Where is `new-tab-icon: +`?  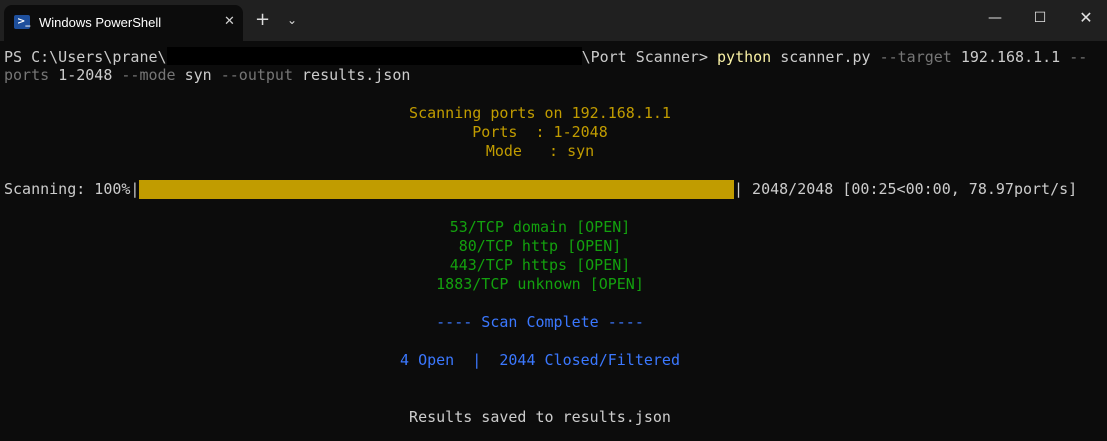 new-tab-icon: + is located at coordinates (262, 20).